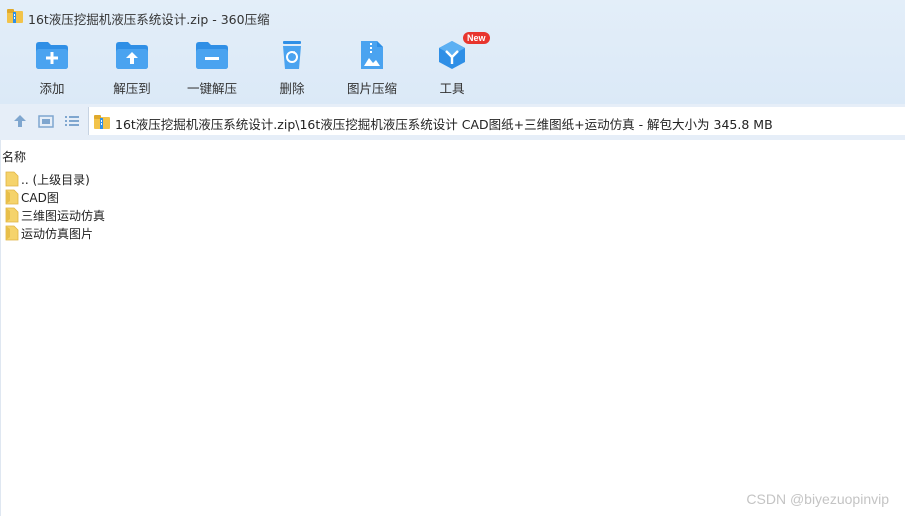 The image size is (905, 516). Describe the element at coordinates (15, 16) in the screenshot. I see `archive-app-icon` at that location.